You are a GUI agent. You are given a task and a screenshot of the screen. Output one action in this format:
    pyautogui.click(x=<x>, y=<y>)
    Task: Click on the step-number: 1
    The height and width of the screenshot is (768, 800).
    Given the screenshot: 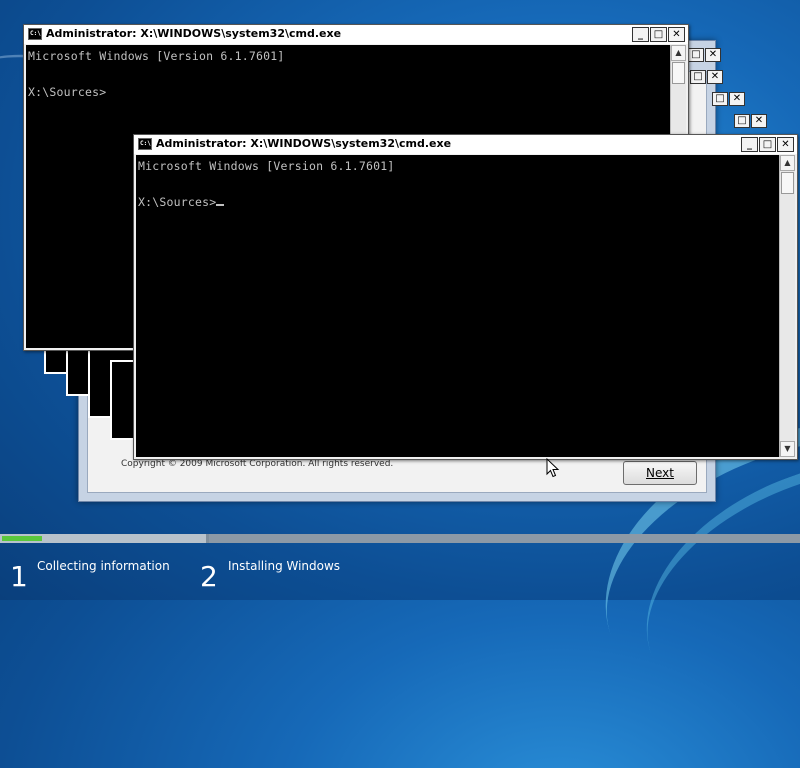 What is the action you would take?
    pyautogui.click(x=19, y=576)
    